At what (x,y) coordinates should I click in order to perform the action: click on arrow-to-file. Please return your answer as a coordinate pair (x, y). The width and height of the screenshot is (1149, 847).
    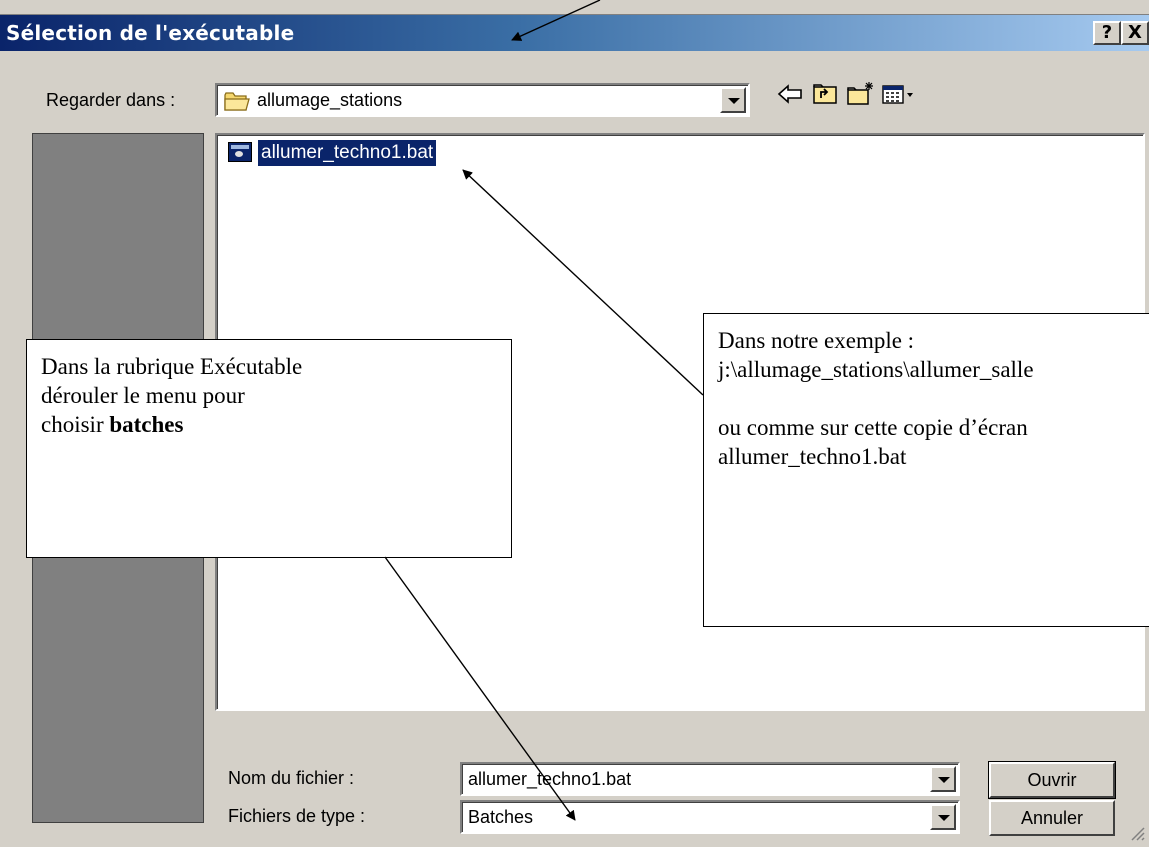
    Looking at the image, I should click on (583, 282).